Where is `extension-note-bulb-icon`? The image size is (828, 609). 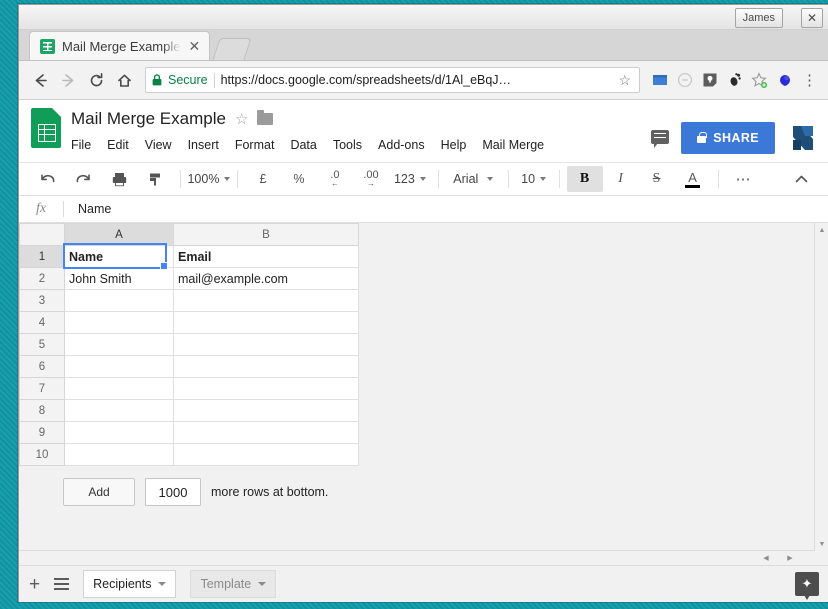
extension-note-bulb-icon is located at coordinates (709, 80).